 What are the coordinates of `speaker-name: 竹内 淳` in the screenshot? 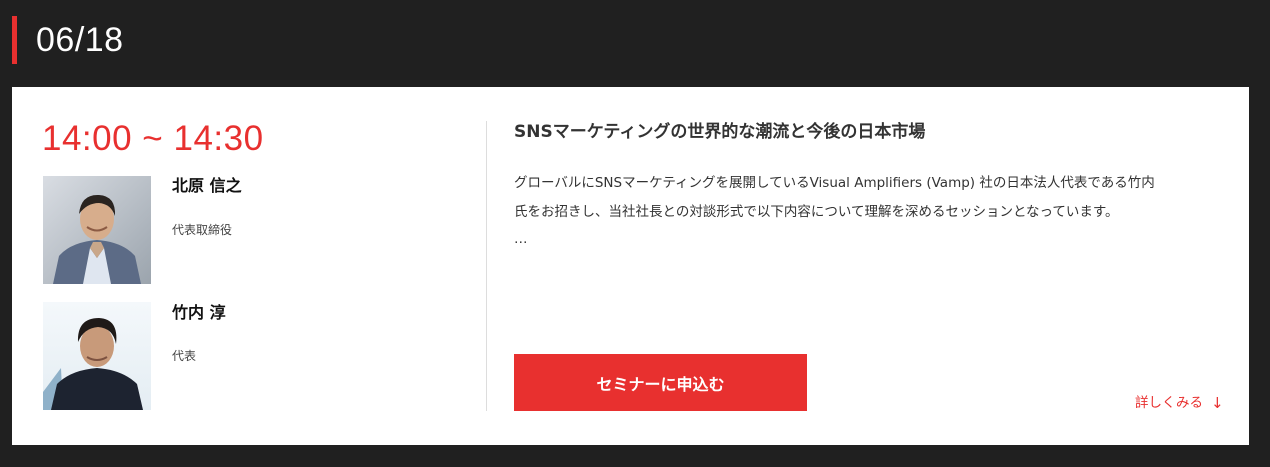 It's located at (199, 312).